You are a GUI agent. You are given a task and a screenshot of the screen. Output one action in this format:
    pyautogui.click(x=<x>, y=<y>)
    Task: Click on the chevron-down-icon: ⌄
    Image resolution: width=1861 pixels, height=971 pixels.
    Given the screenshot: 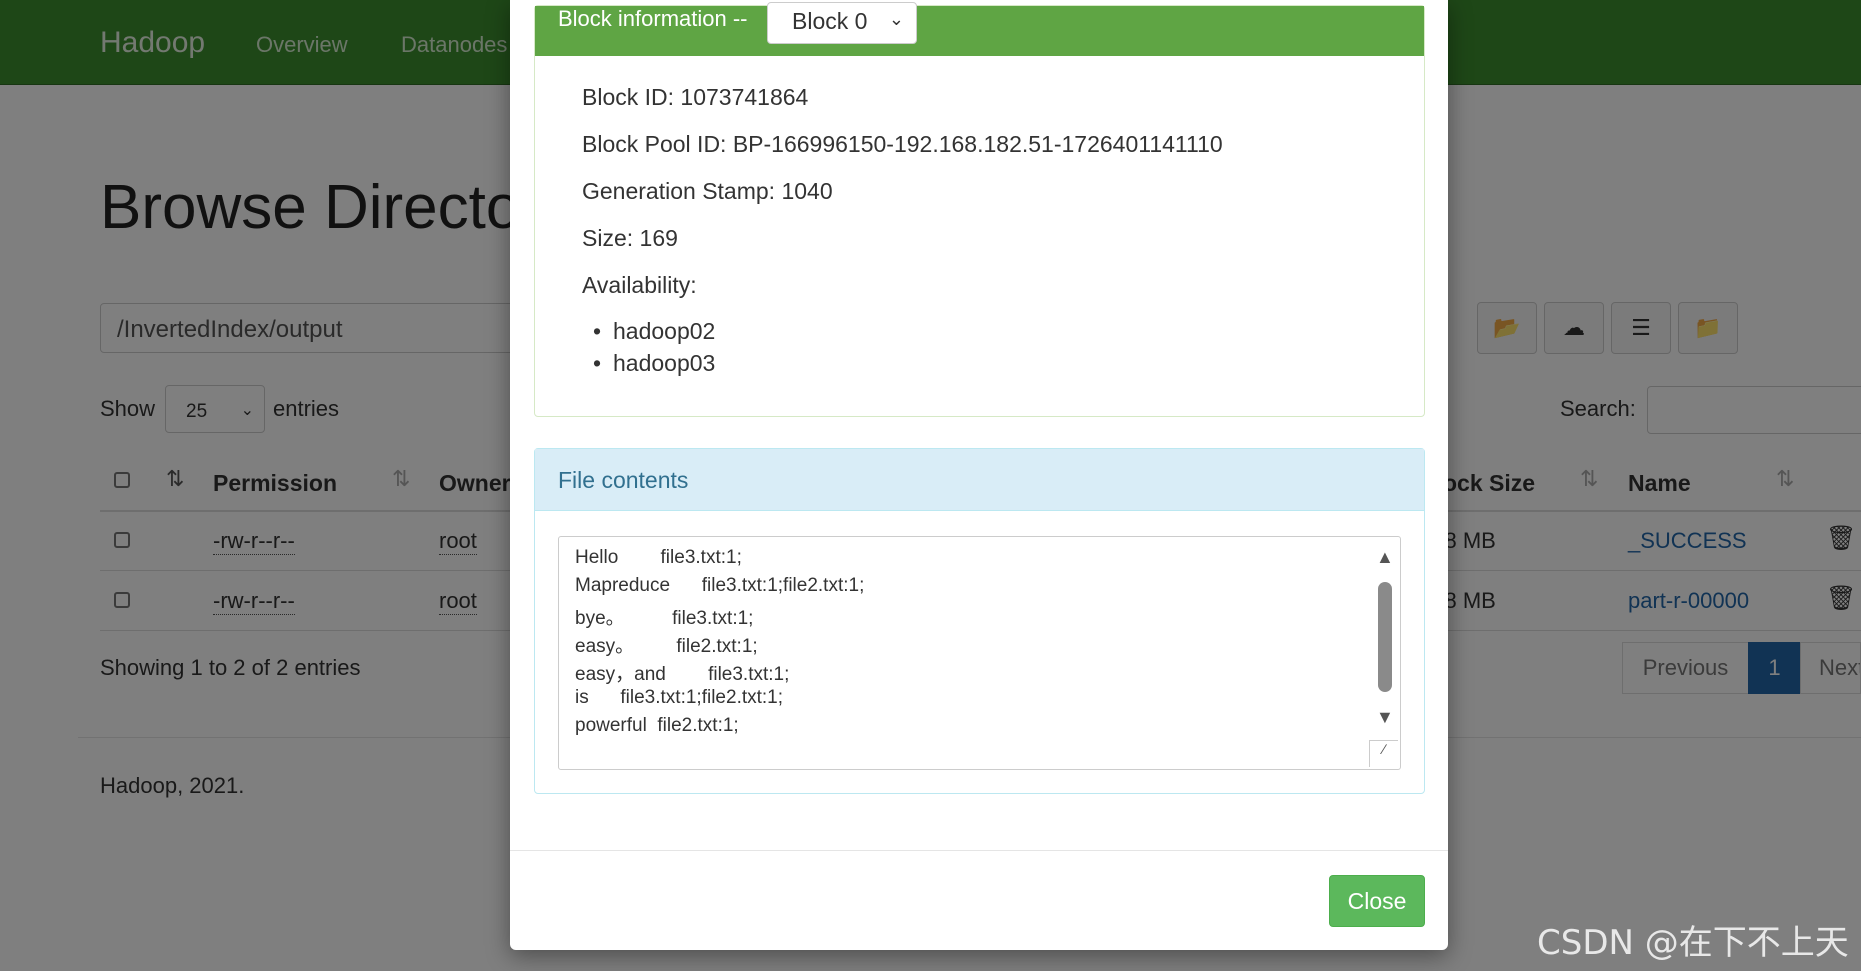 What is the action you would take?
    pyautogui.click(x=896, y=19)
    